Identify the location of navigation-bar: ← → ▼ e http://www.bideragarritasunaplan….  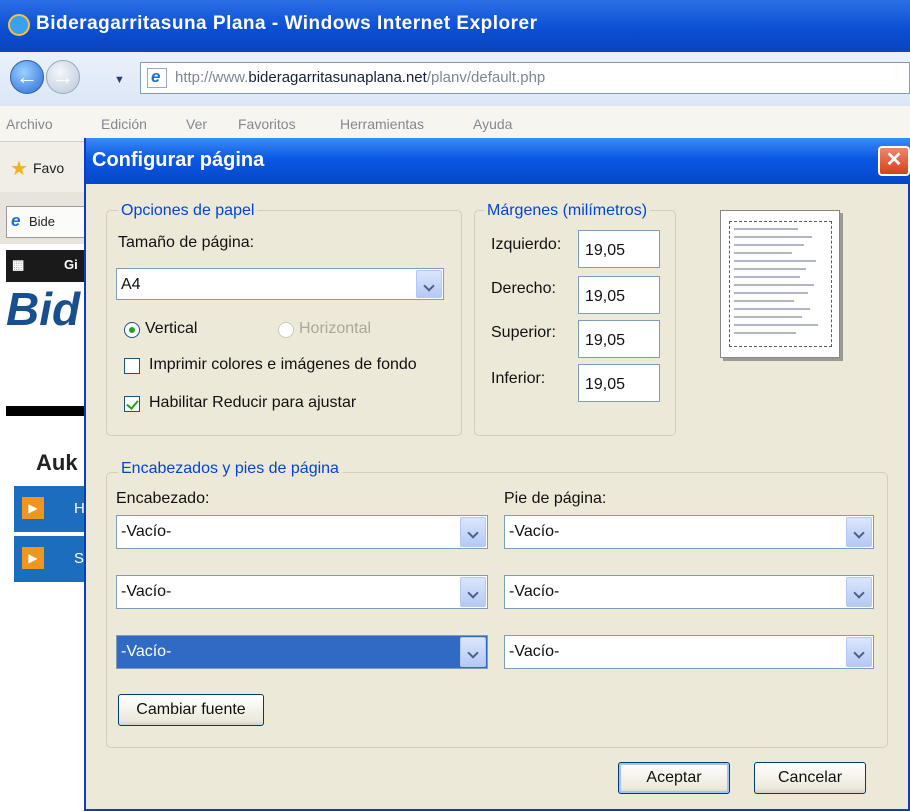
(455, 79).